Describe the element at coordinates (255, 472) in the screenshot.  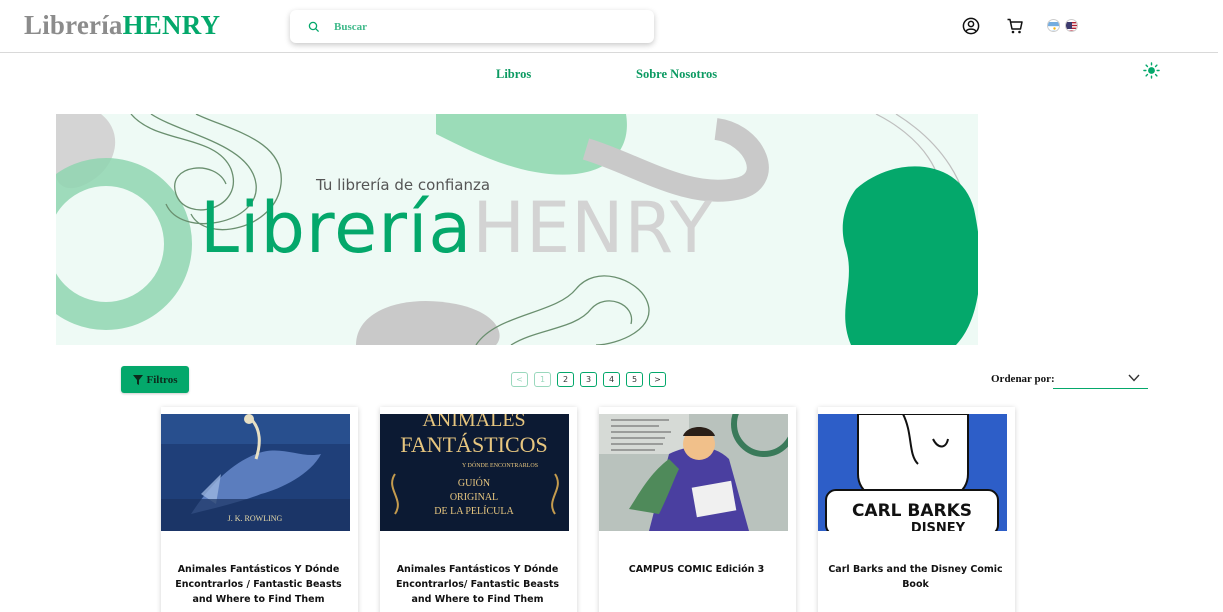
I see `book-cover-image: J. K. ROWLING` at that location.